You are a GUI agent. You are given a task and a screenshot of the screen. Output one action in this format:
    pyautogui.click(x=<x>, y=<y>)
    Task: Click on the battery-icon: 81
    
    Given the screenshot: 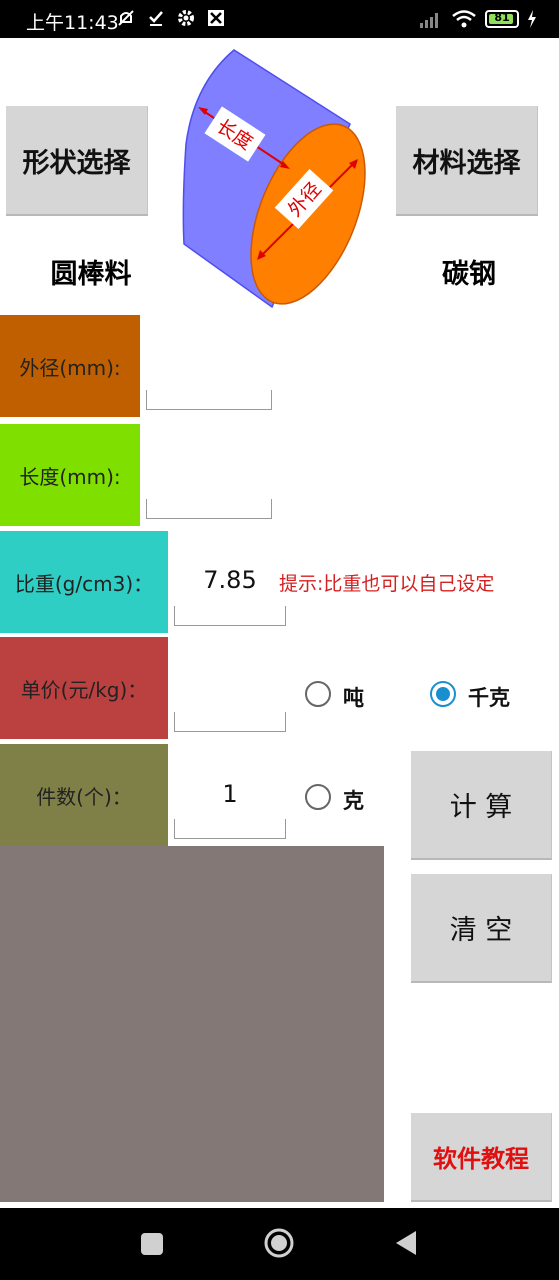 What is the action you would take?
    pyautogui.click(x=502, y=19)
    